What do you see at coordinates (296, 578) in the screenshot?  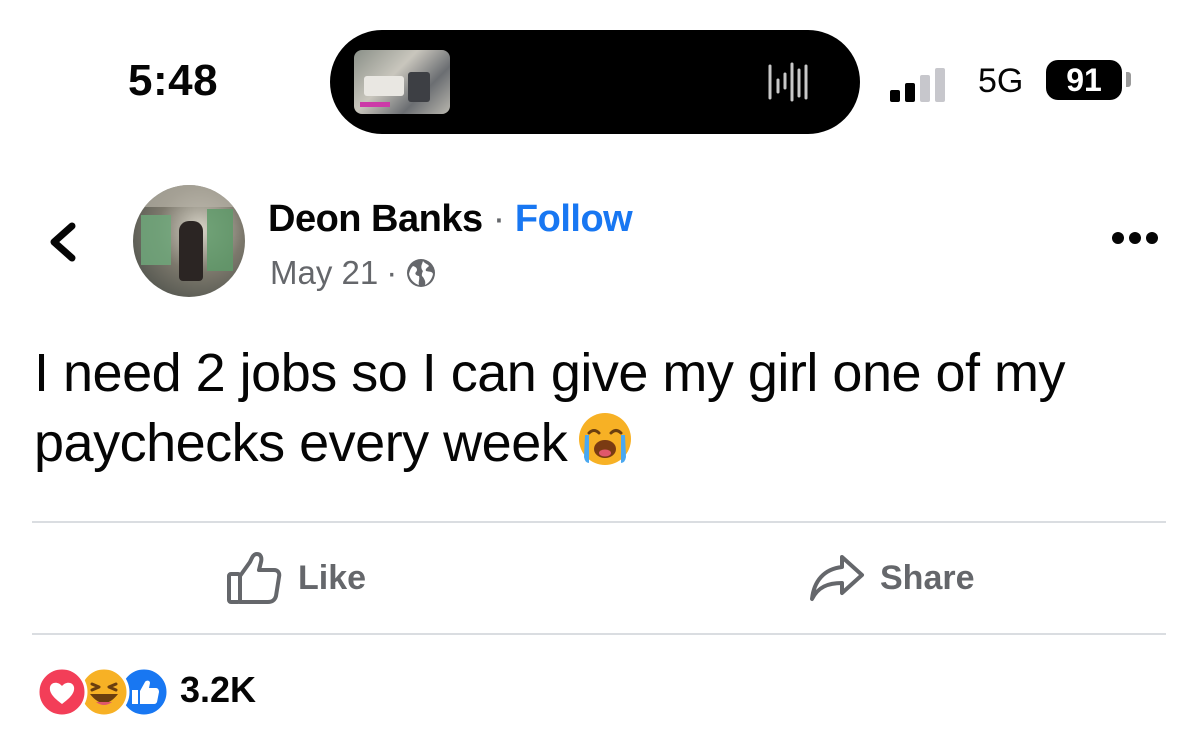 I see `like-button: Like` at bounding box center [296, 578].